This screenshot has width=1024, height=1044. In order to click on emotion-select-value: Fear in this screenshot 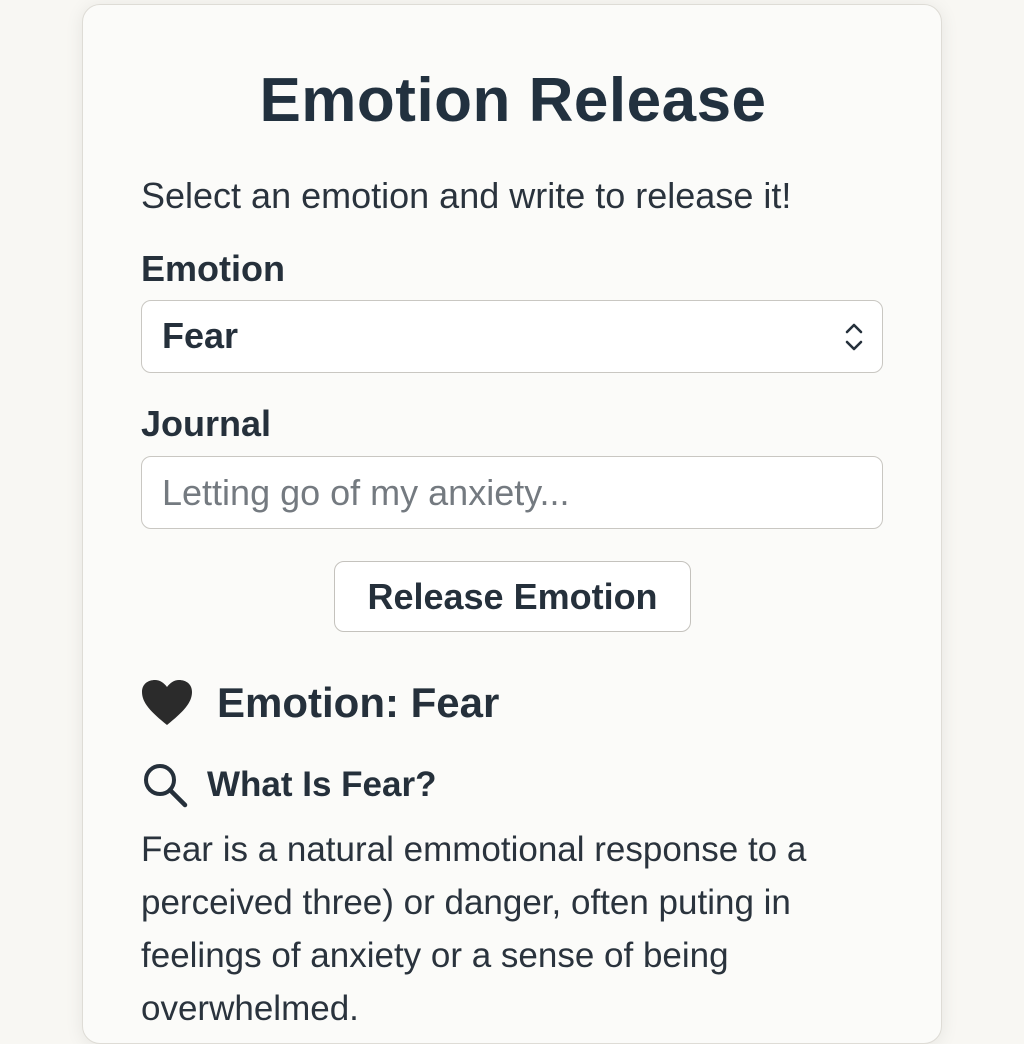, I will do `click(200, 335)`.